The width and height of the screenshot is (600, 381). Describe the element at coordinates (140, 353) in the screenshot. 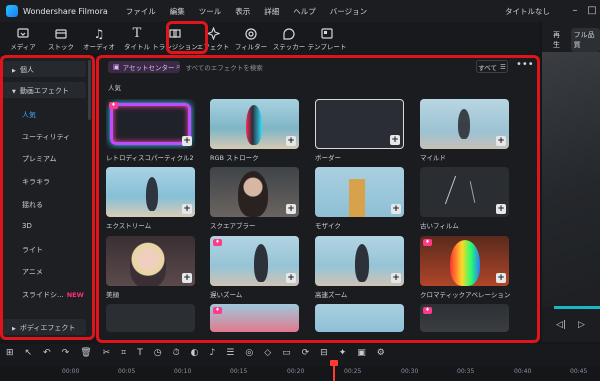

I see `text-icon: T` at that location.